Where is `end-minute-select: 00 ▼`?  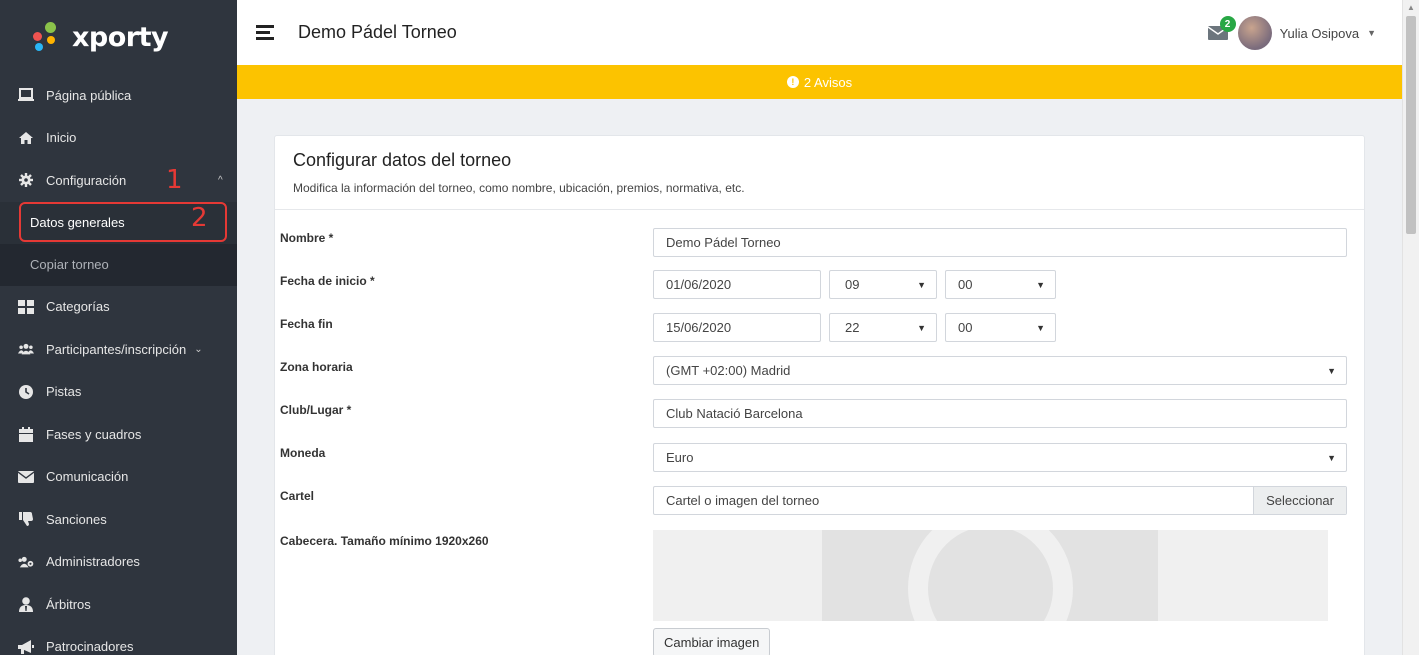
end-minute-select: 00 ▼ is located at coordinates (1000, 327).